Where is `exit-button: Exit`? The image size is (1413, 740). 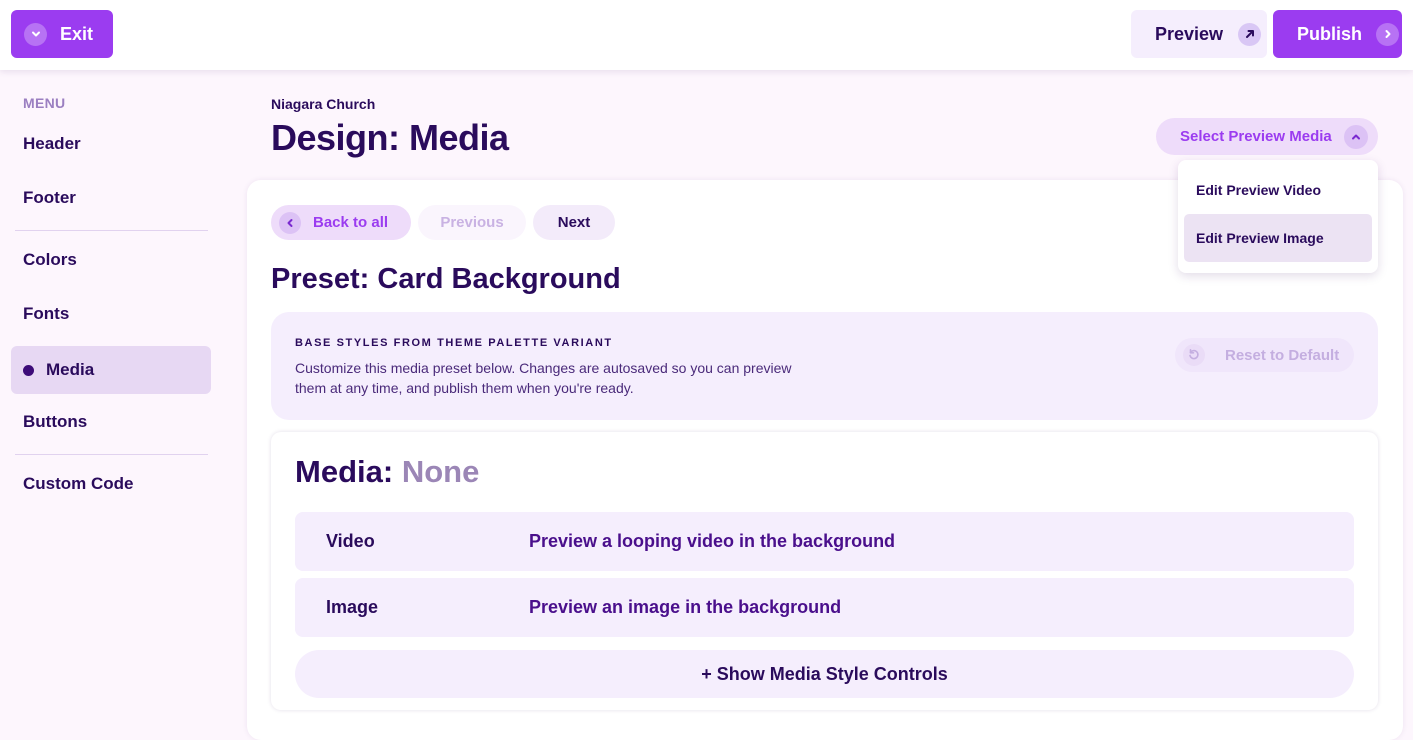
exit-button: Exit is located at coordinates (62, 34).